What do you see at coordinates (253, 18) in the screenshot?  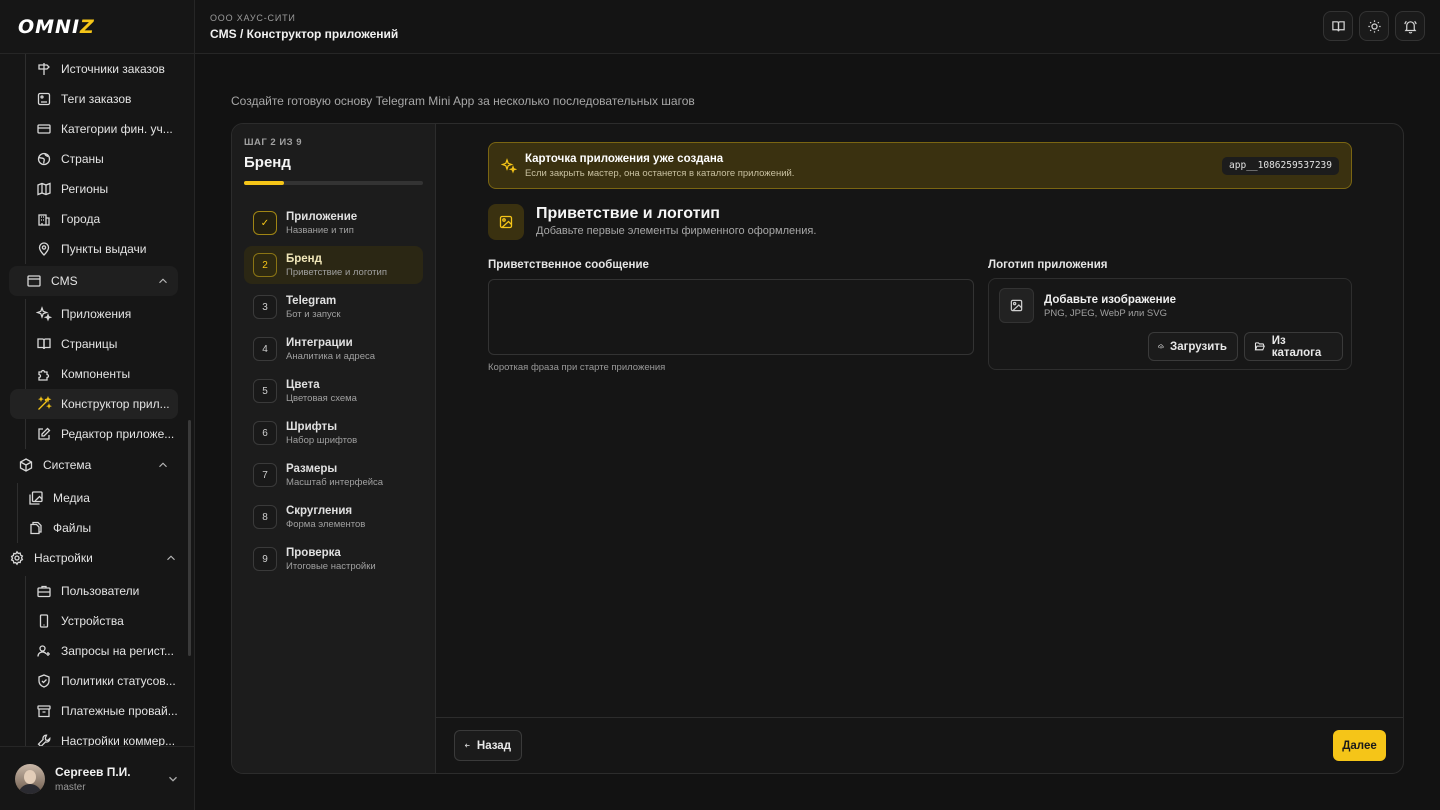 I see `org-name: ООО ХАУС-СИТИ` at bounding box center [253, 18].